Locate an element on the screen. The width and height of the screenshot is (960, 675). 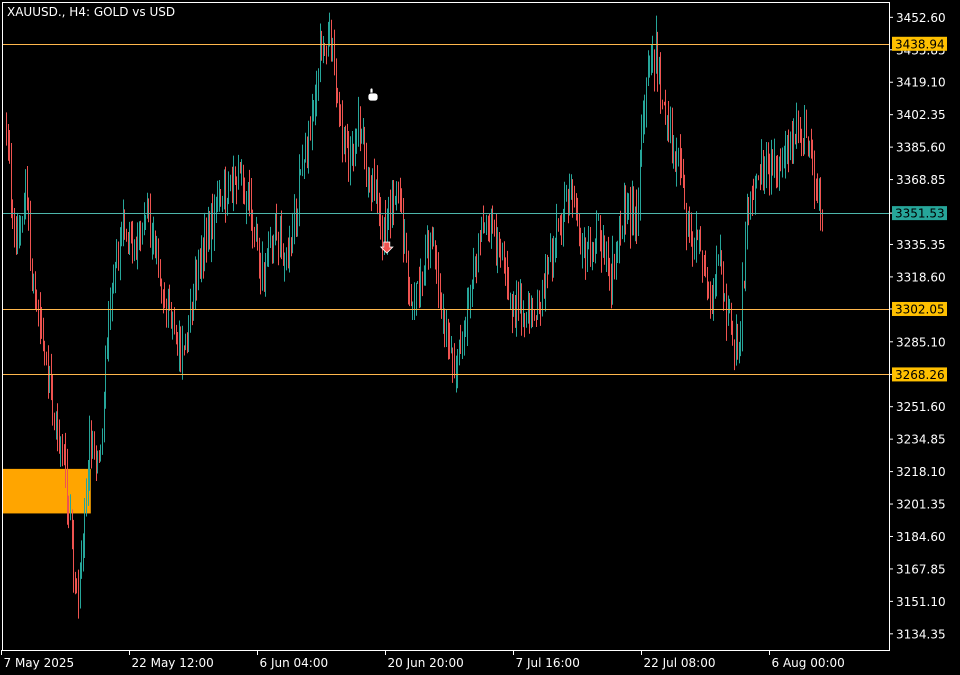
y-tick-label: 3318.60 is located at coordinates (921, 277).